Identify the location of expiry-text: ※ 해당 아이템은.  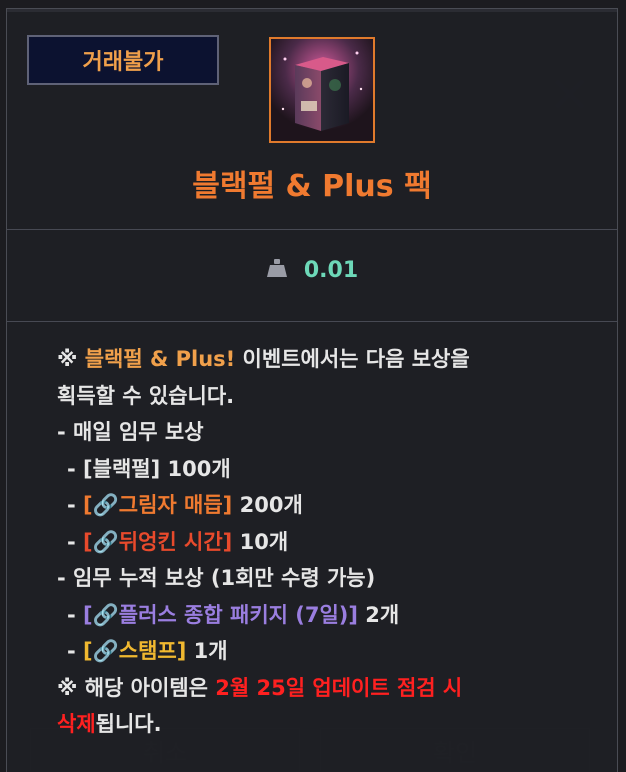
(136, 687).